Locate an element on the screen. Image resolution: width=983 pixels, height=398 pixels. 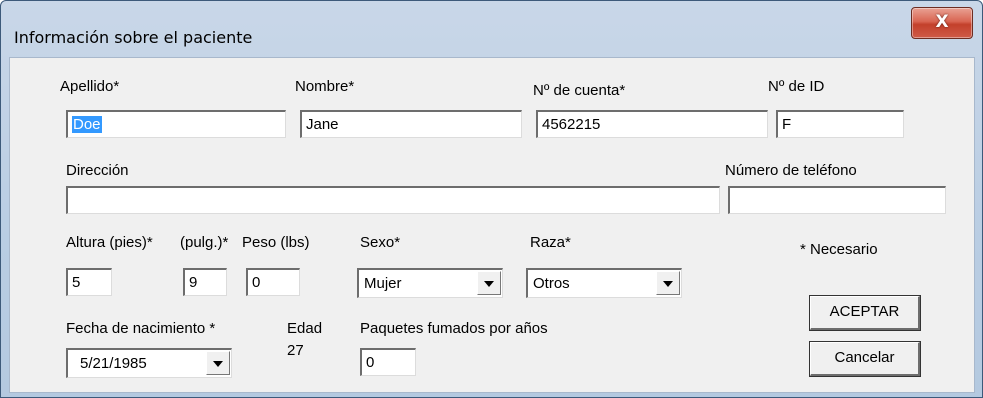
title-bar: Información sobre el paciente X is located at coordinates (491, 25).